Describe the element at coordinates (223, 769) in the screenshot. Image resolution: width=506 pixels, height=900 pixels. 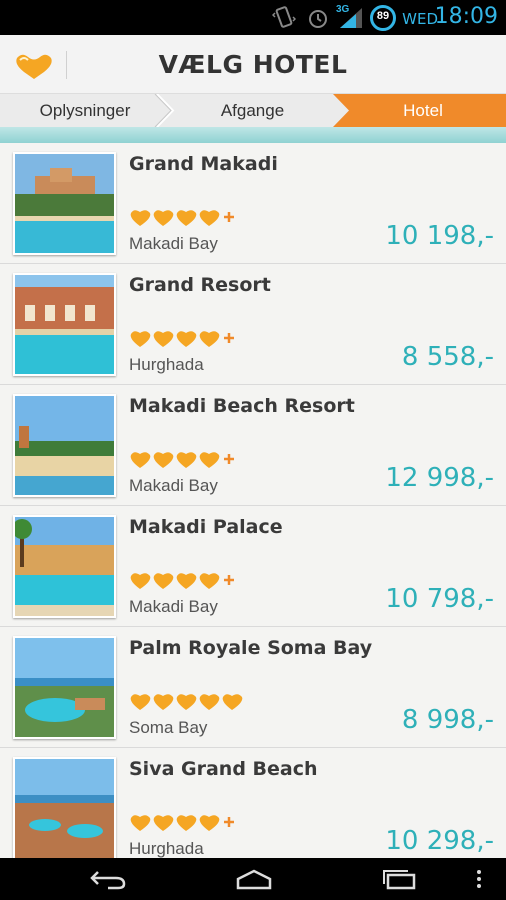
I see `hotel-name: Siva Grand Beach` at that location.